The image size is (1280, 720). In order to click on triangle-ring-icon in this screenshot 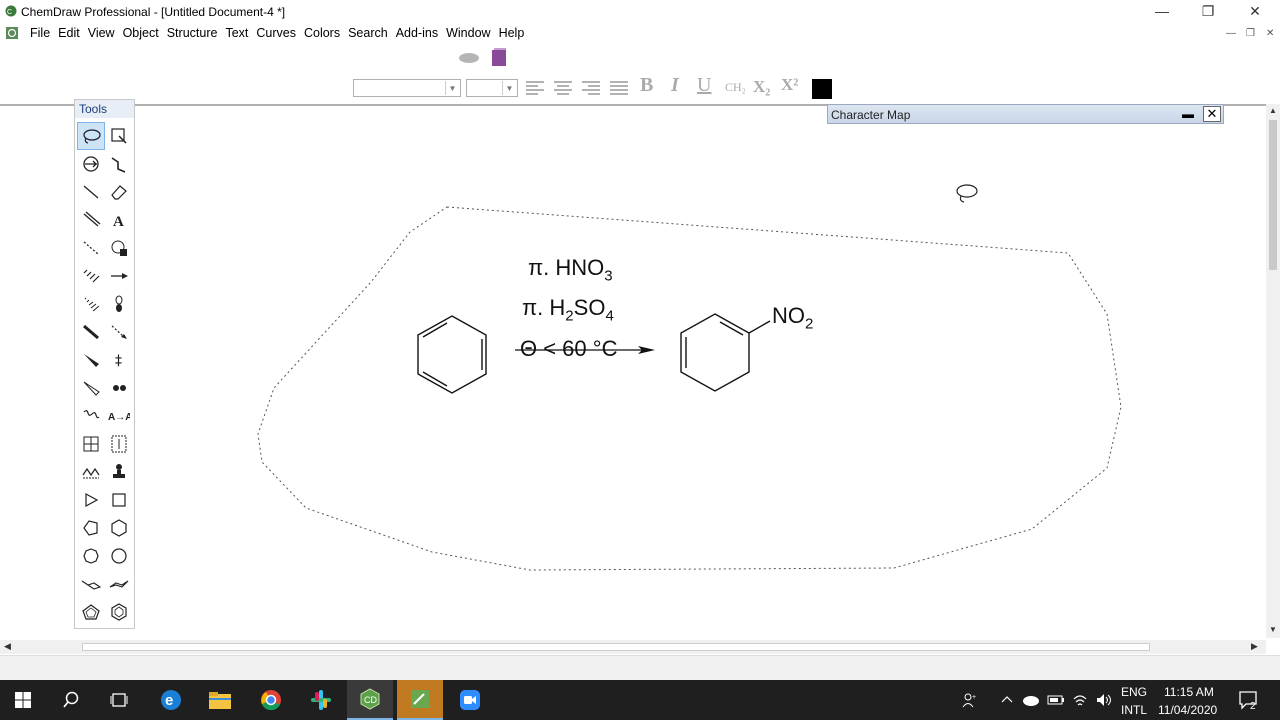, I will do `click(91, 500)`.